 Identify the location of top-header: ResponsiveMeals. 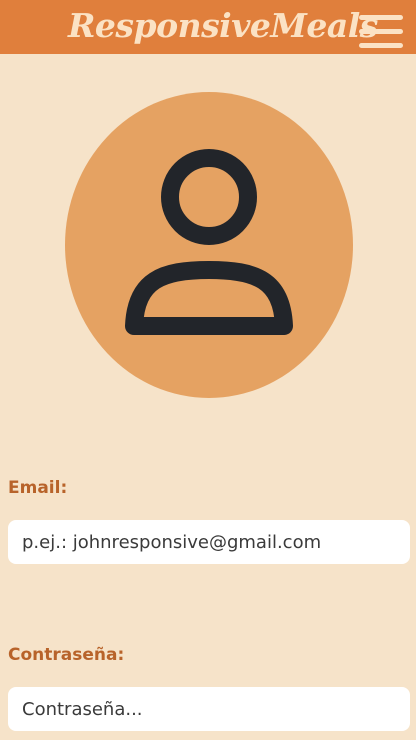
(208, 27).